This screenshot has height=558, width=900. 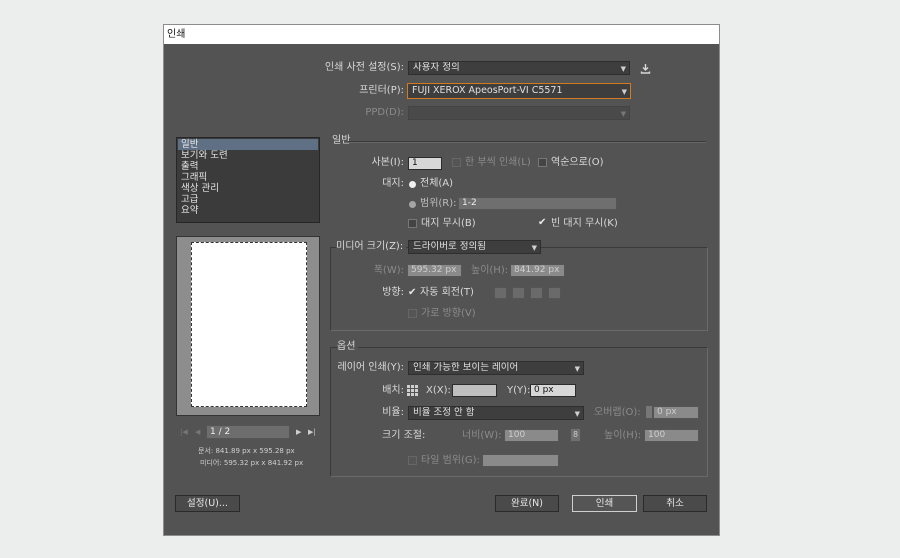 What do you see at coordinates (412, 390) in the screenshot?
I see `placement-grid-icon` at bounding box center [412, 390].